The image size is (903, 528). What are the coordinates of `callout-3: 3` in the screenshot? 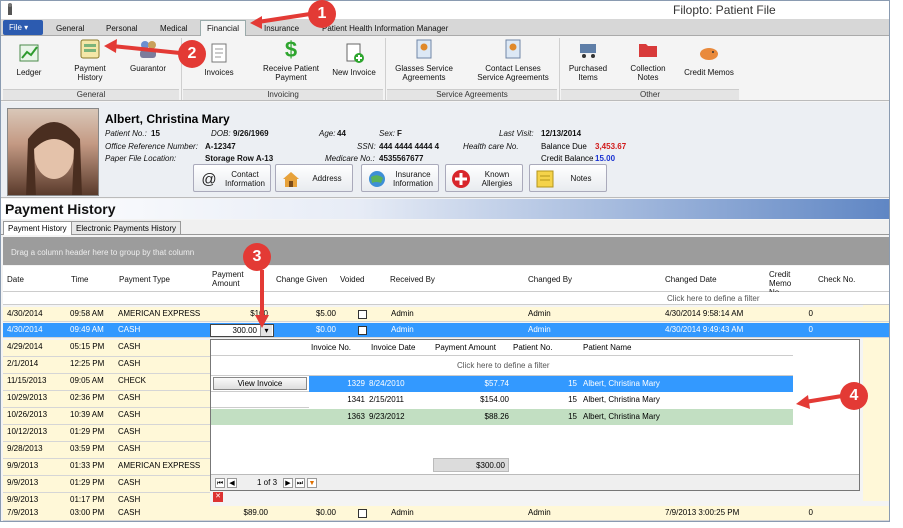 It's located at (257, 257).